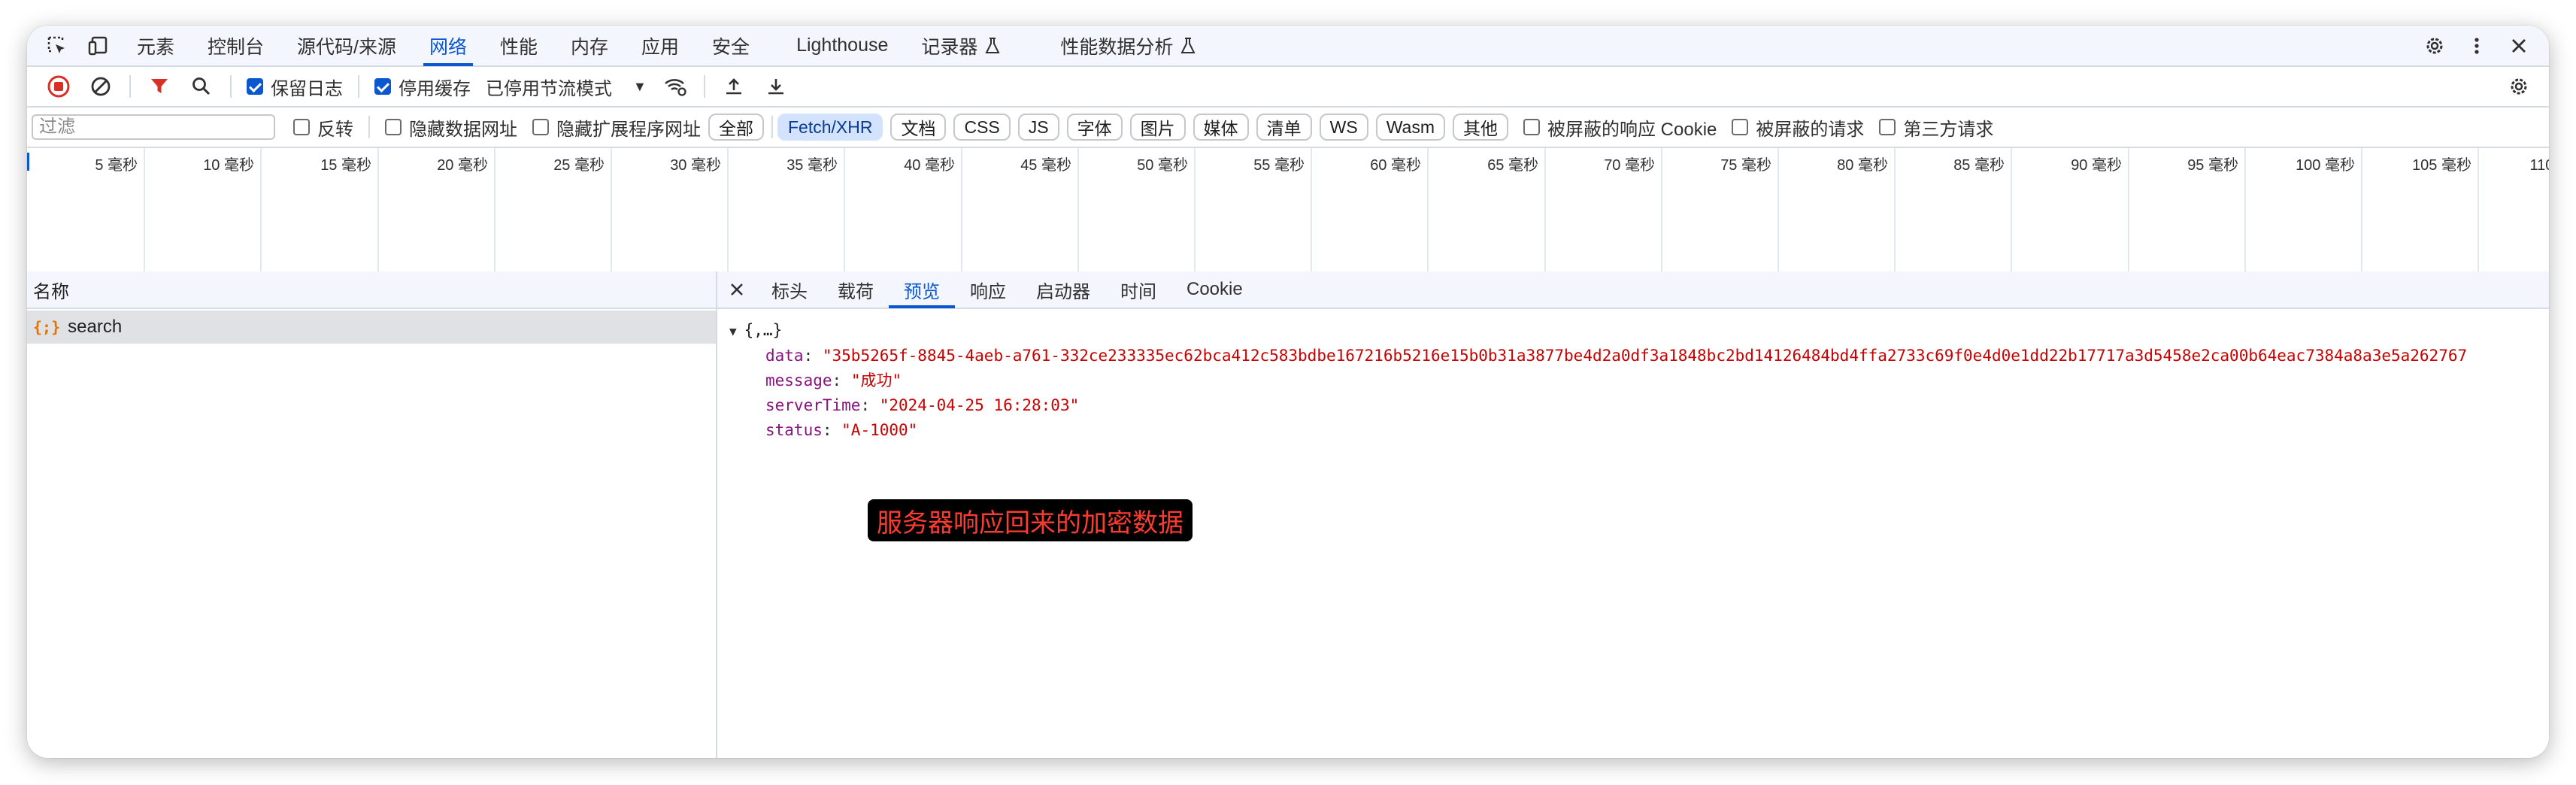 This screenshot has width=2576, height=785. What do you see at coordinates (57, 46) in the screenshot?
I see `inspect-element-icon` at bounding box center [57, 46].